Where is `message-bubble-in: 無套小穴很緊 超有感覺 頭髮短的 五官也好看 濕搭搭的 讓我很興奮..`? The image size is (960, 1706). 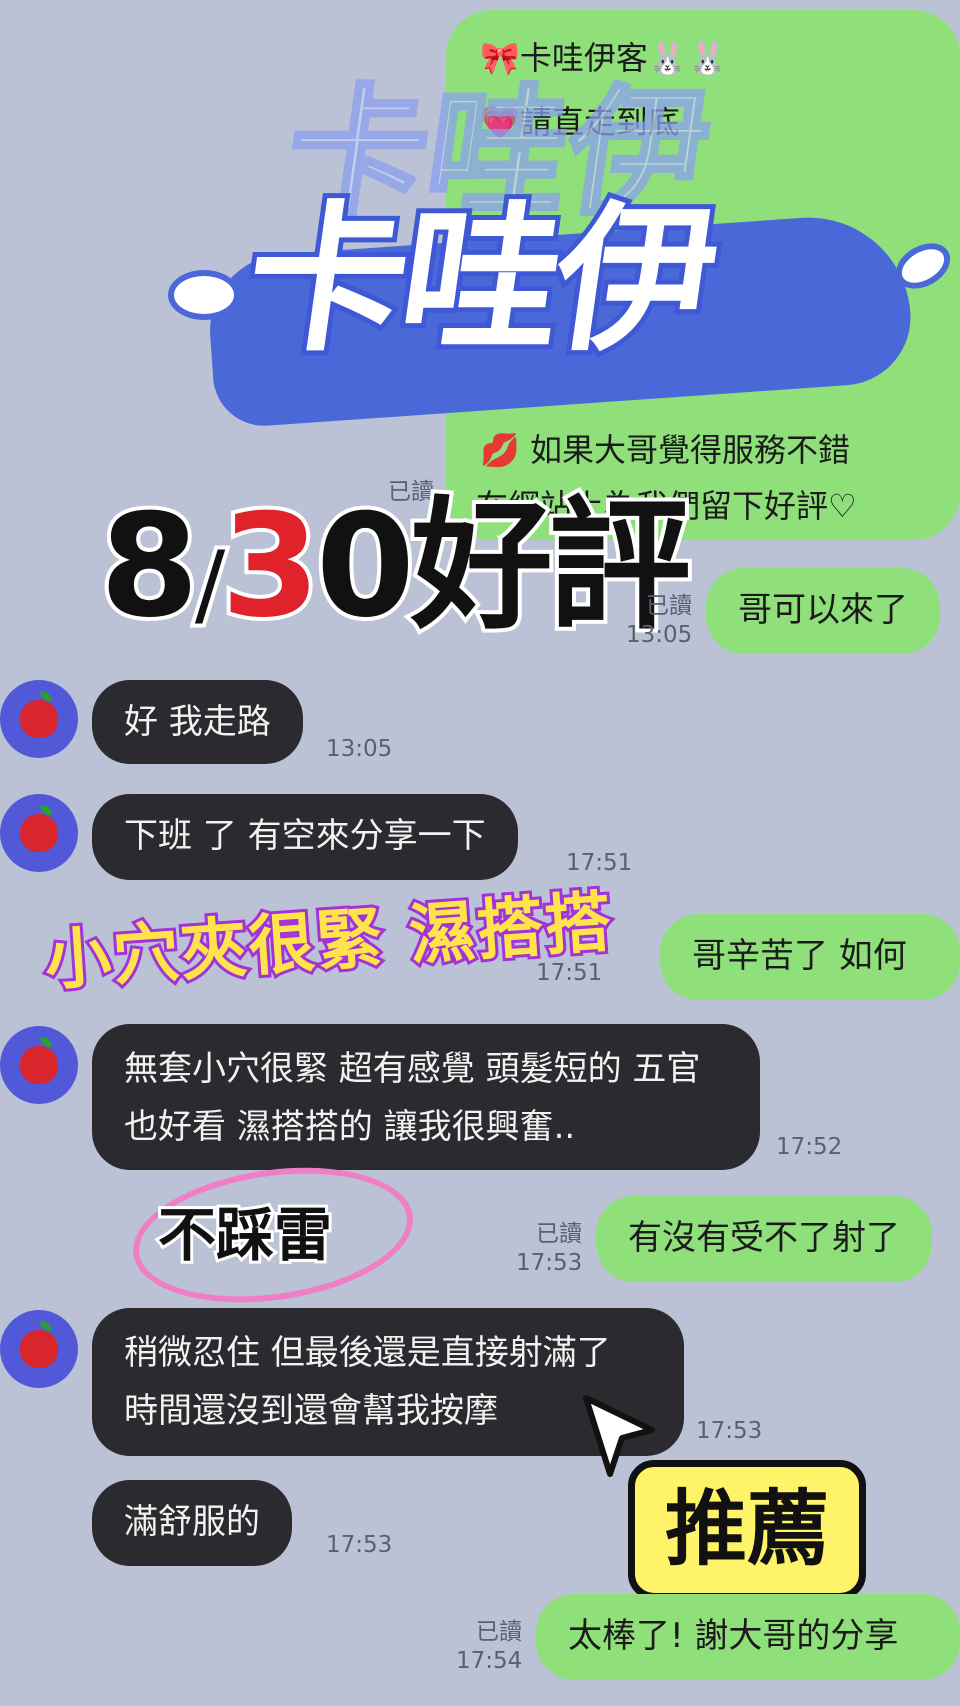
message-bubble-in: 無套小穴很緊 超有感覺 頭髮短的 五官也好看 濕搭搭的 讓我很興奮.. is located at coordinates (426, 1097).